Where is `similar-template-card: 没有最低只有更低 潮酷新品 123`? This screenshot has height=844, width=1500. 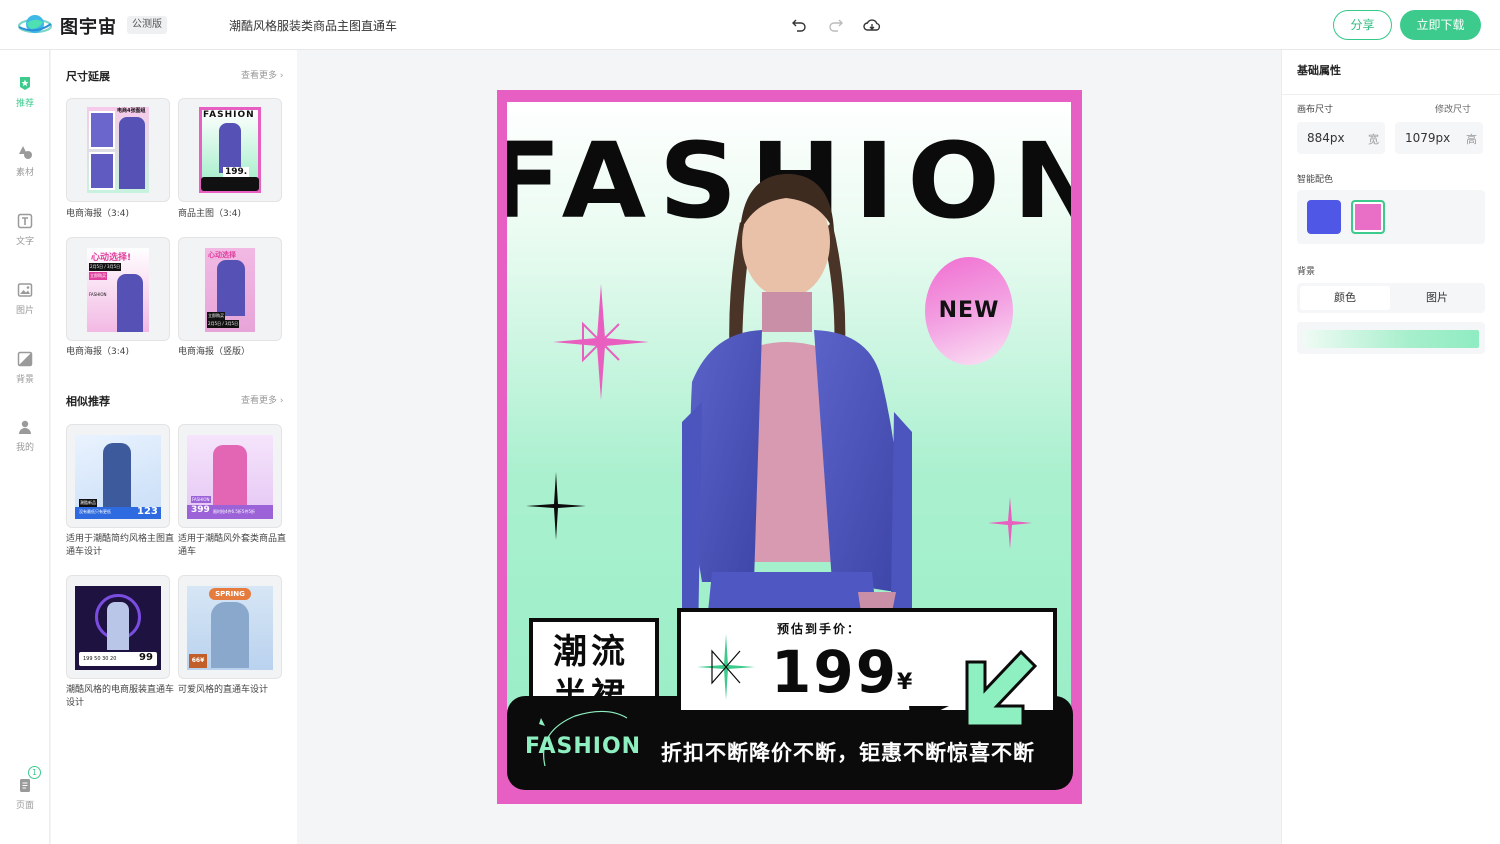
similar-template-card: 没有最低只有更低 潮酷新品 123 is located at coordinates (118, 476).